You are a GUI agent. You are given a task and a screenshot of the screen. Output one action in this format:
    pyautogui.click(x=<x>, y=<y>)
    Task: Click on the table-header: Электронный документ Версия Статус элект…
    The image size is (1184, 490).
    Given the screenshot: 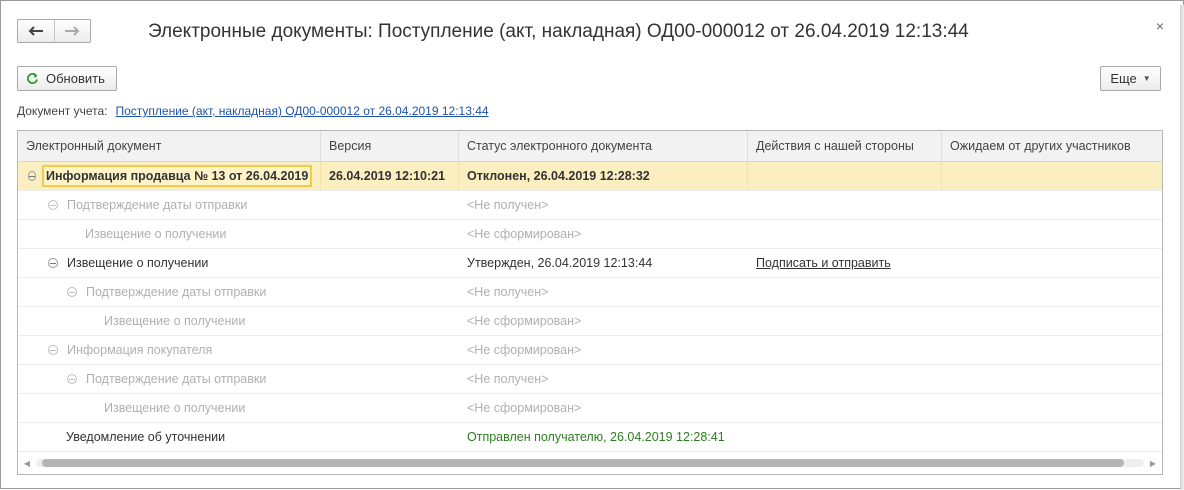 What is the action you would take?
    pyautogui.click(x=590, y=146)
    